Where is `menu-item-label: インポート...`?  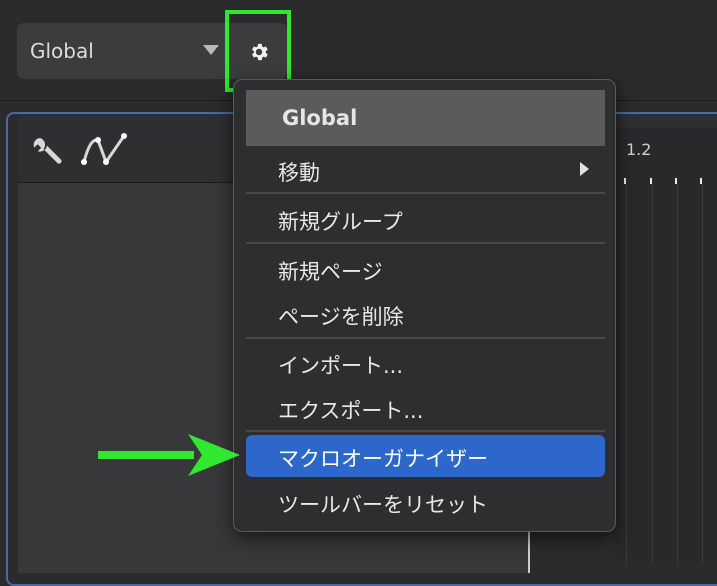
menu-item-label: インポート... is located at coordinates (341, 366).